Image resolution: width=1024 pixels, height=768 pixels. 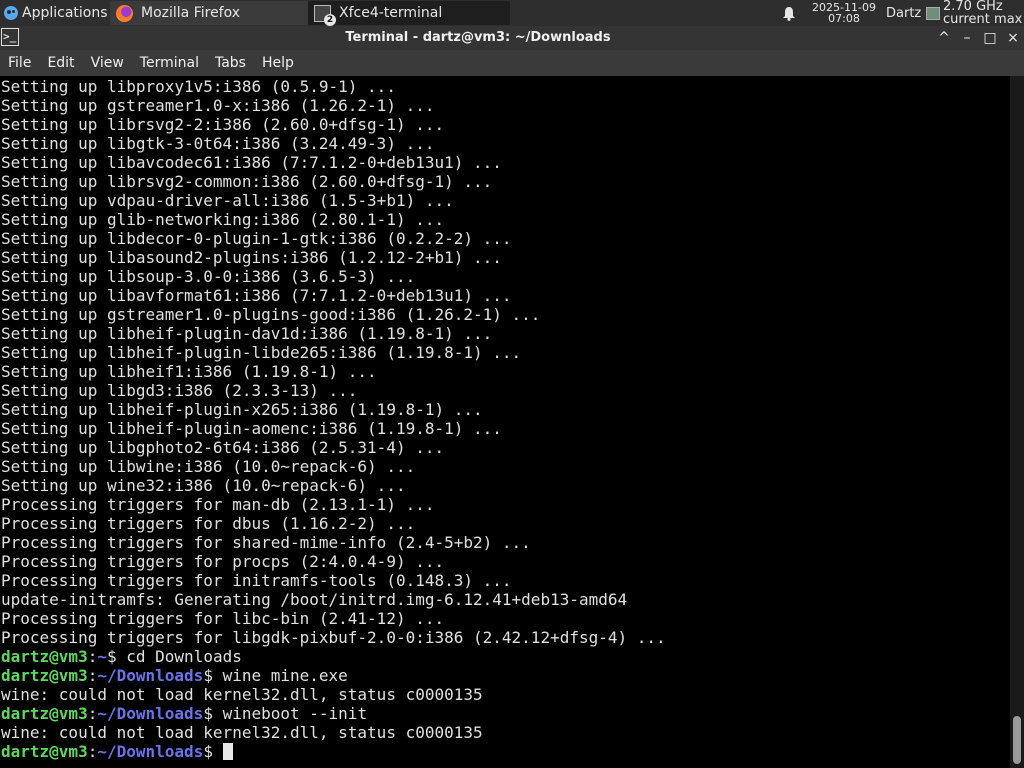 I want to click on close-button: ×, so click(x=1013, y=38).